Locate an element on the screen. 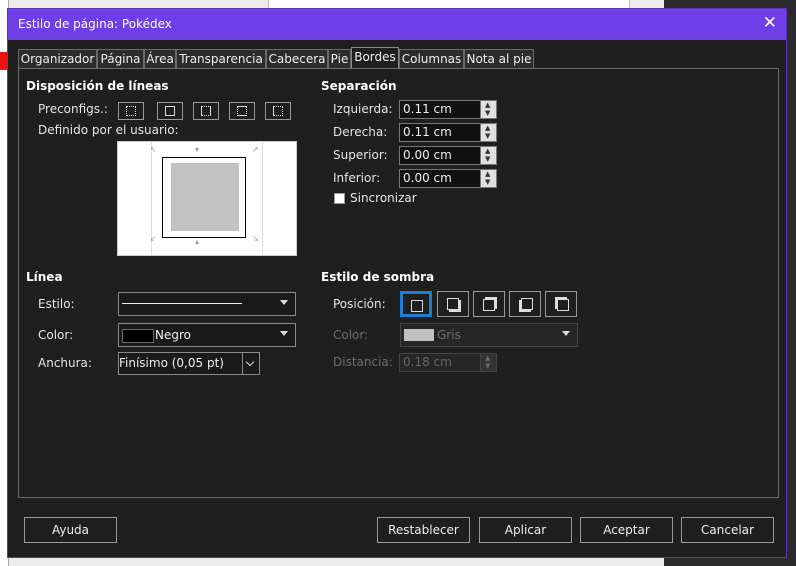 The width and height of the screenshot is (796, 566). shadow-top-right-icon is located at coordinates (489, 305).